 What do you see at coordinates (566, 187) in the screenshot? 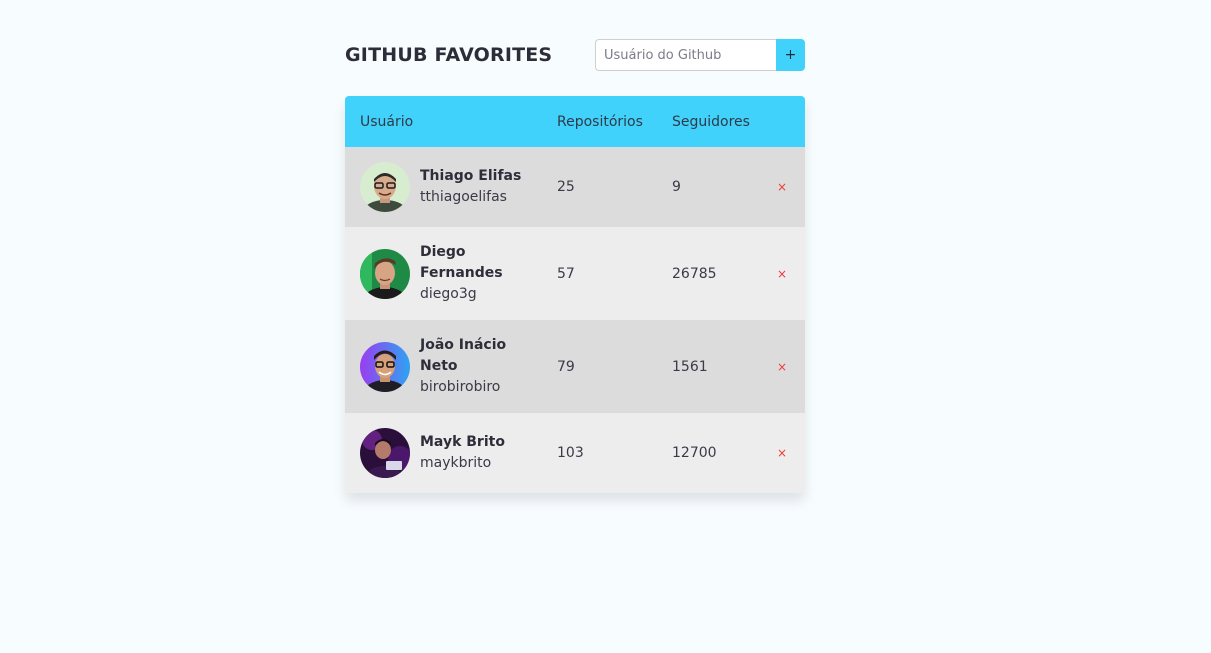
I see `repositories-count: 25` at bounding box center [566, 187].